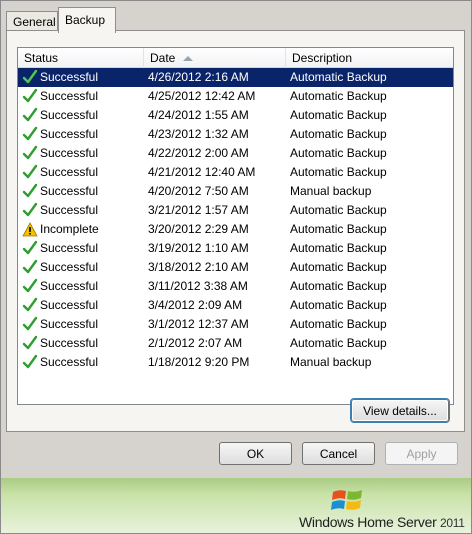  Describe the element at coordinates (369, 58) in the screenshot. I see `column-header-description: Description` at that location.